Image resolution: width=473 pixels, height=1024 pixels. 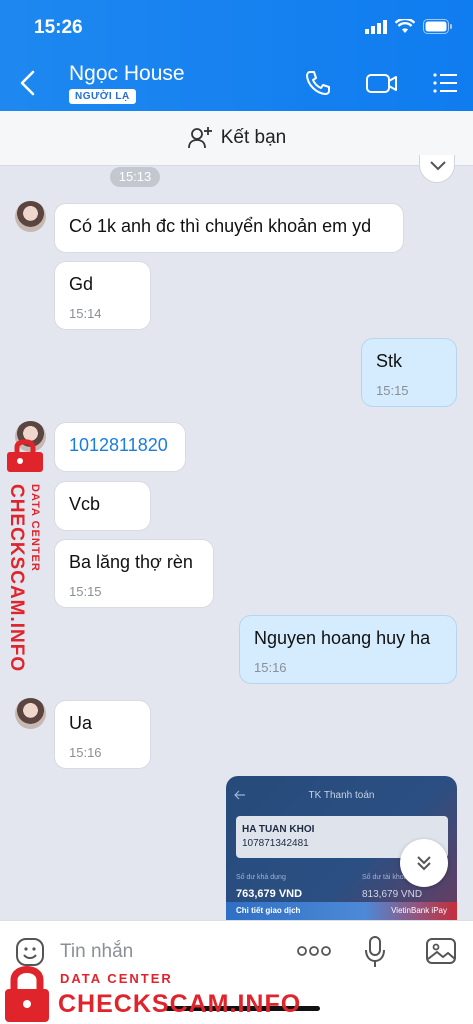 What do you see at coordinates (376, 26) in the screenshot?
I see `signal-icon` at bounding box center [376, 26].